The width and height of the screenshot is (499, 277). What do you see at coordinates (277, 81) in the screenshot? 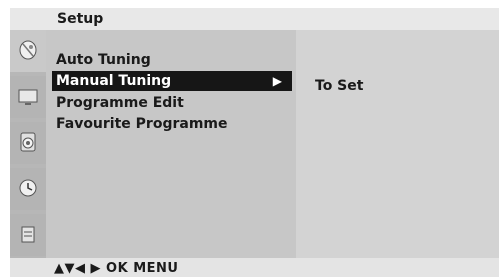
I see `submenu-arrow-icon: ▶` at bounding box center [277, 81].